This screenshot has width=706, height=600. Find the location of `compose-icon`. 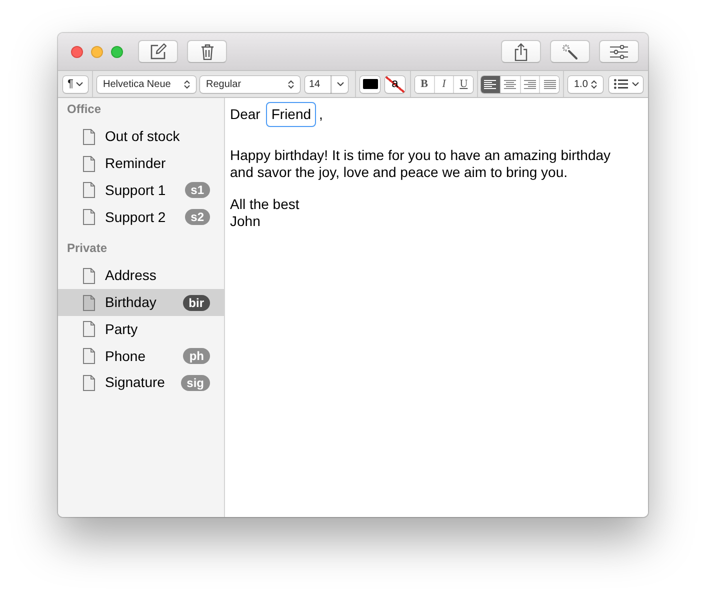

compose-icon is located at coordinates (158, 51).